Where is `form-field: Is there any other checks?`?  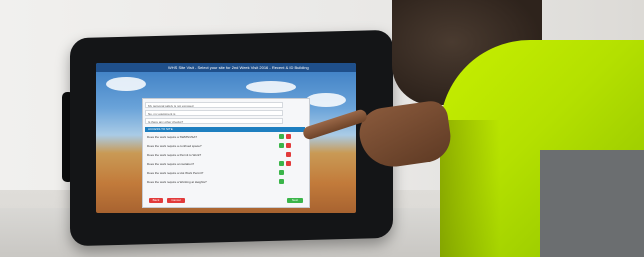
form-field: Is there any other checks? is located at coordinates (214, 121).